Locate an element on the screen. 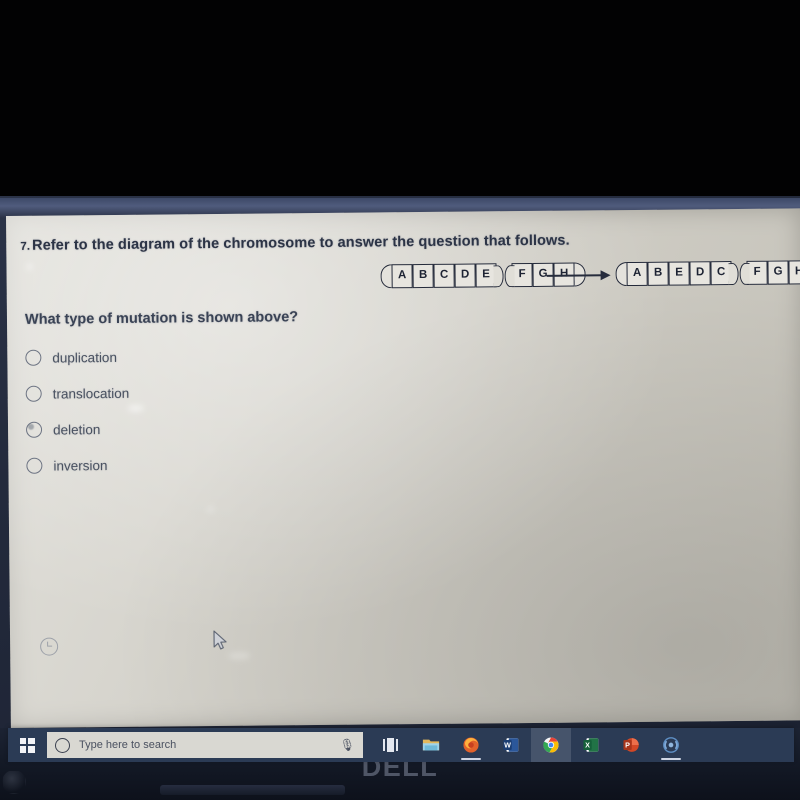  windows-taskbar: Type here to search 🎙 W X P is located at coordinates (401, 745).